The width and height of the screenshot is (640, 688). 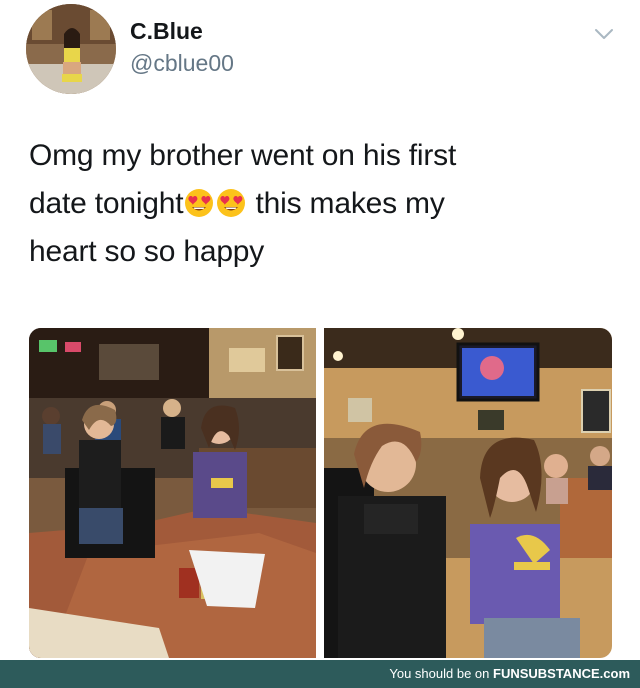 What do you see at coordinates (614, 673) in the screenshot?
I see `footer-suffix: .com` at bounding box center [614, 673].